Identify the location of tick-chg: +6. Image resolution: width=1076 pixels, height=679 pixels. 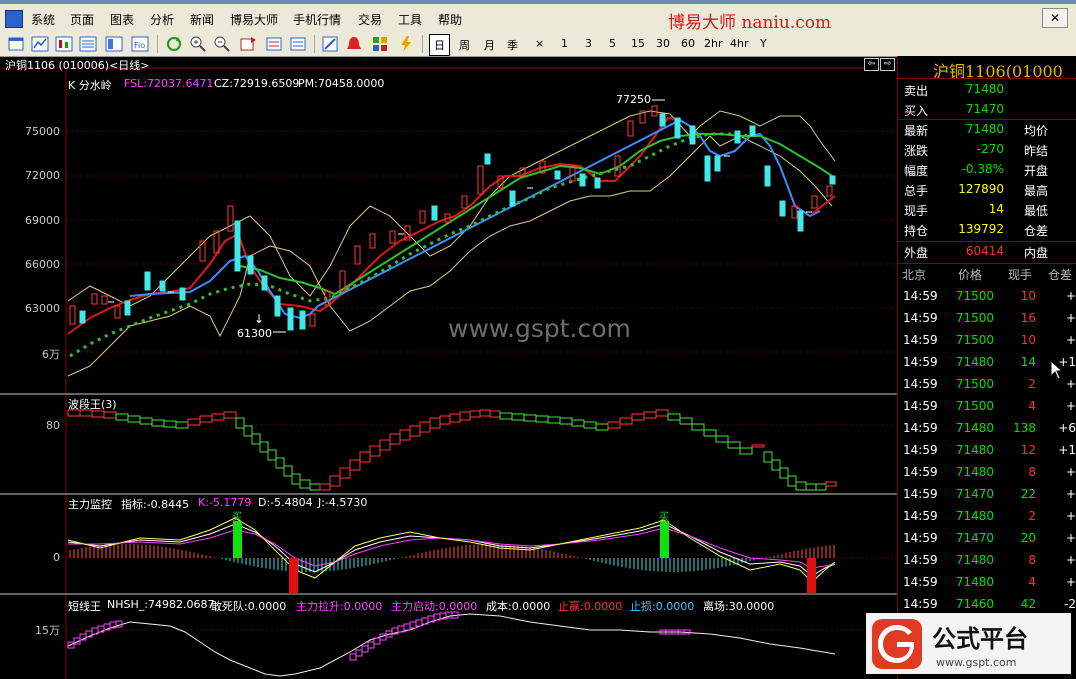
(1067, 428).